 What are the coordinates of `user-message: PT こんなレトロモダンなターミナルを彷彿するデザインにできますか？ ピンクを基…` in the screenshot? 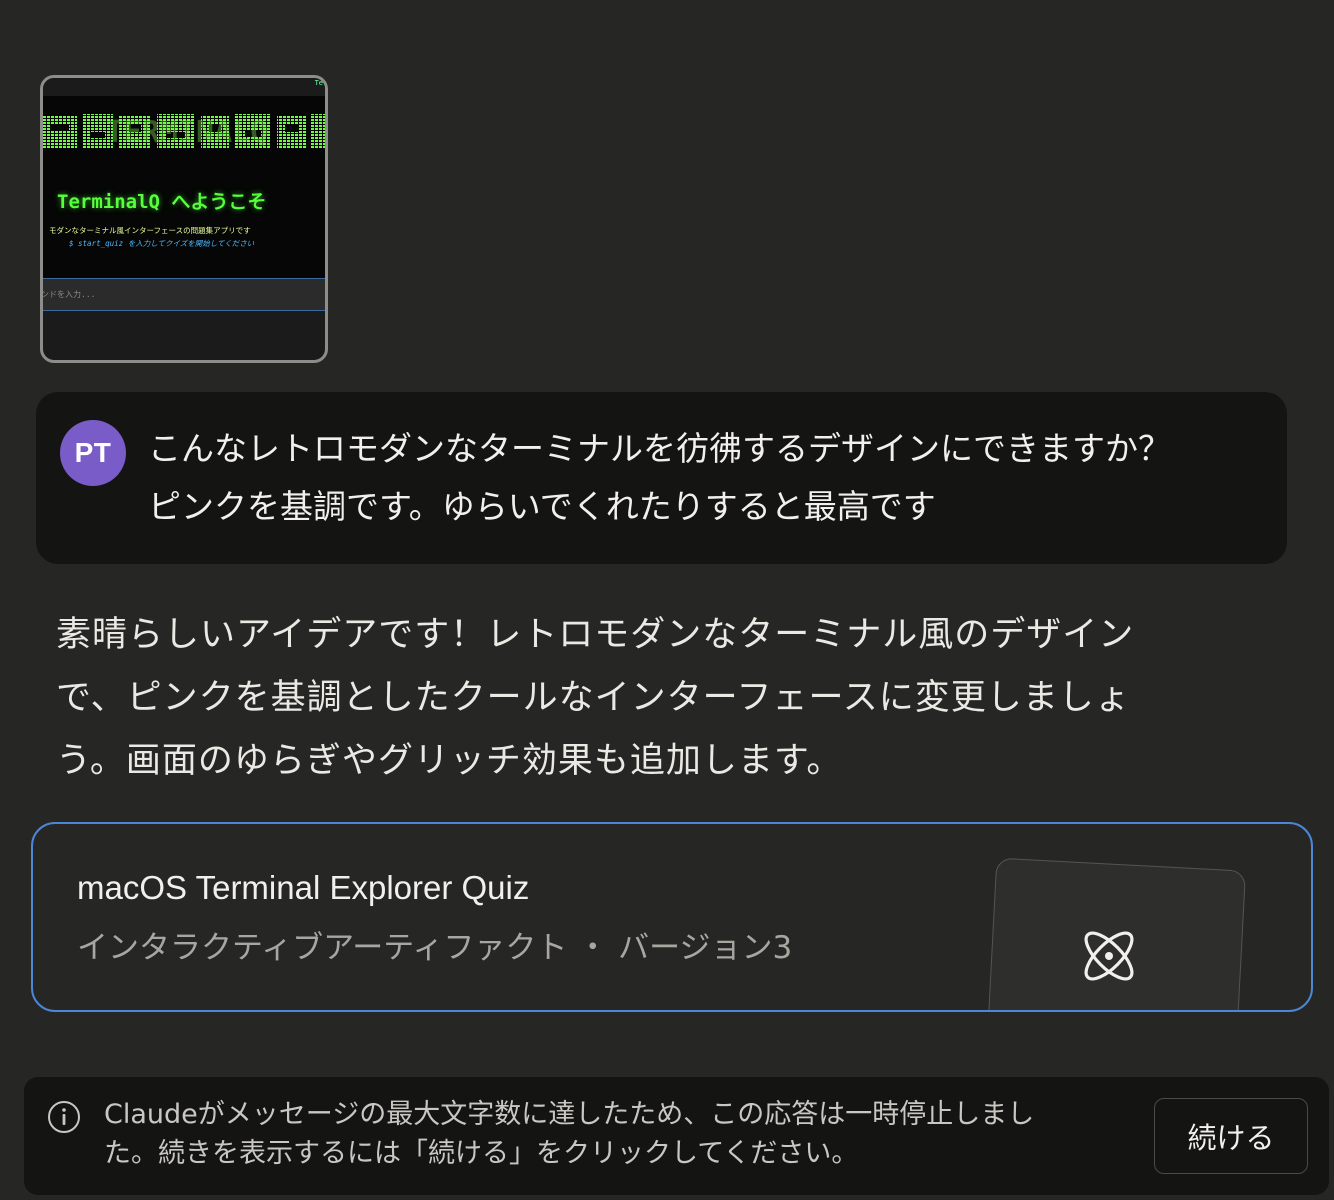 It's located at (661, 478).